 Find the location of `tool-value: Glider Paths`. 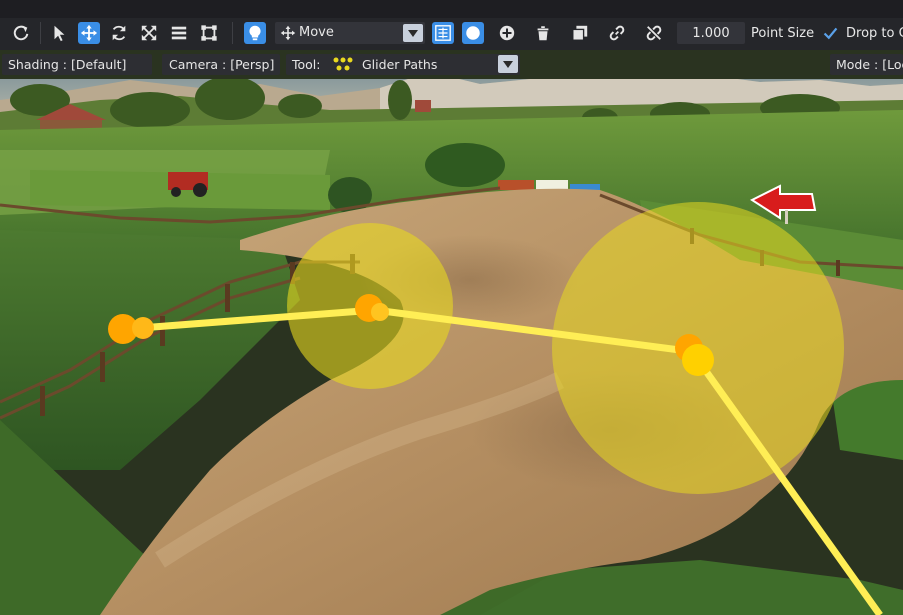

tool-value: Glider Paths is located at coordinates (400, 64).